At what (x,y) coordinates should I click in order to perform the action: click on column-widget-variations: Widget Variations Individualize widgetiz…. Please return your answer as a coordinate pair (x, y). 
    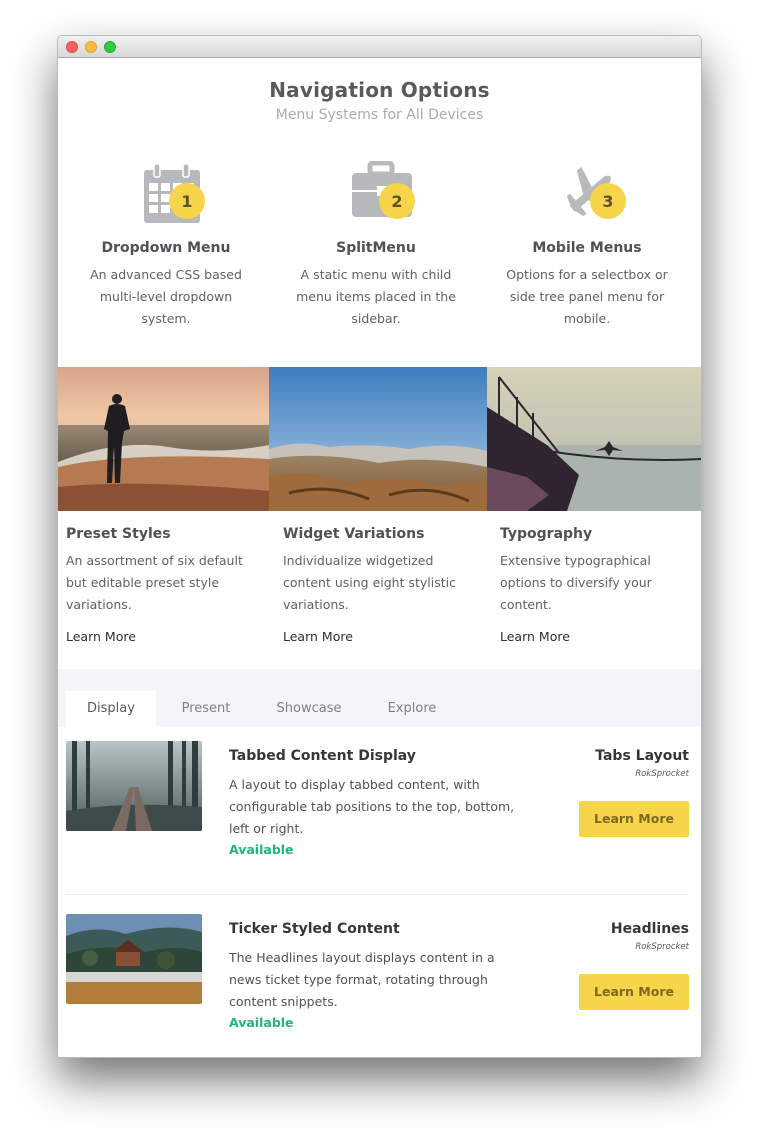
    Looking at the image, I should click on (383, 585).